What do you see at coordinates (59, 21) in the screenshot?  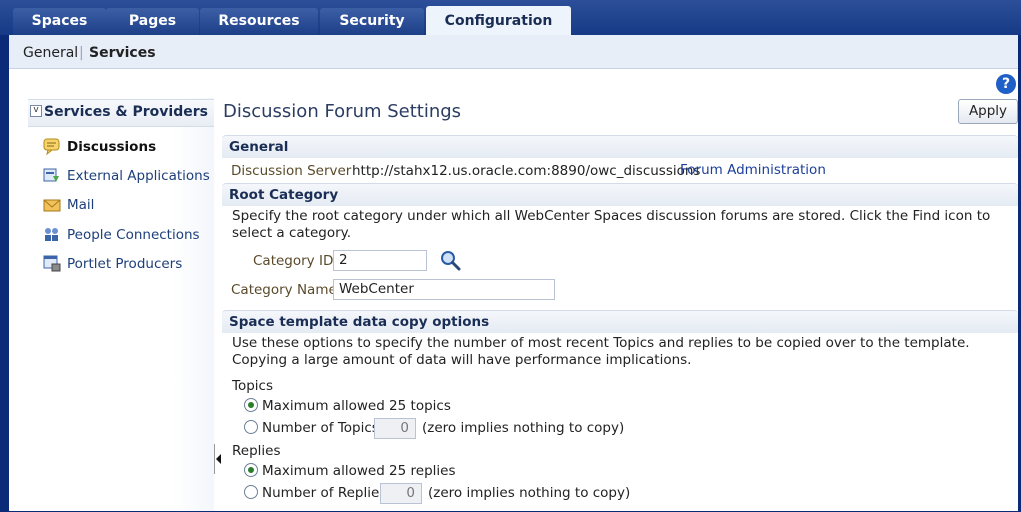 I see `tab-spaces: Spaces` at bounding box center [59, 21].